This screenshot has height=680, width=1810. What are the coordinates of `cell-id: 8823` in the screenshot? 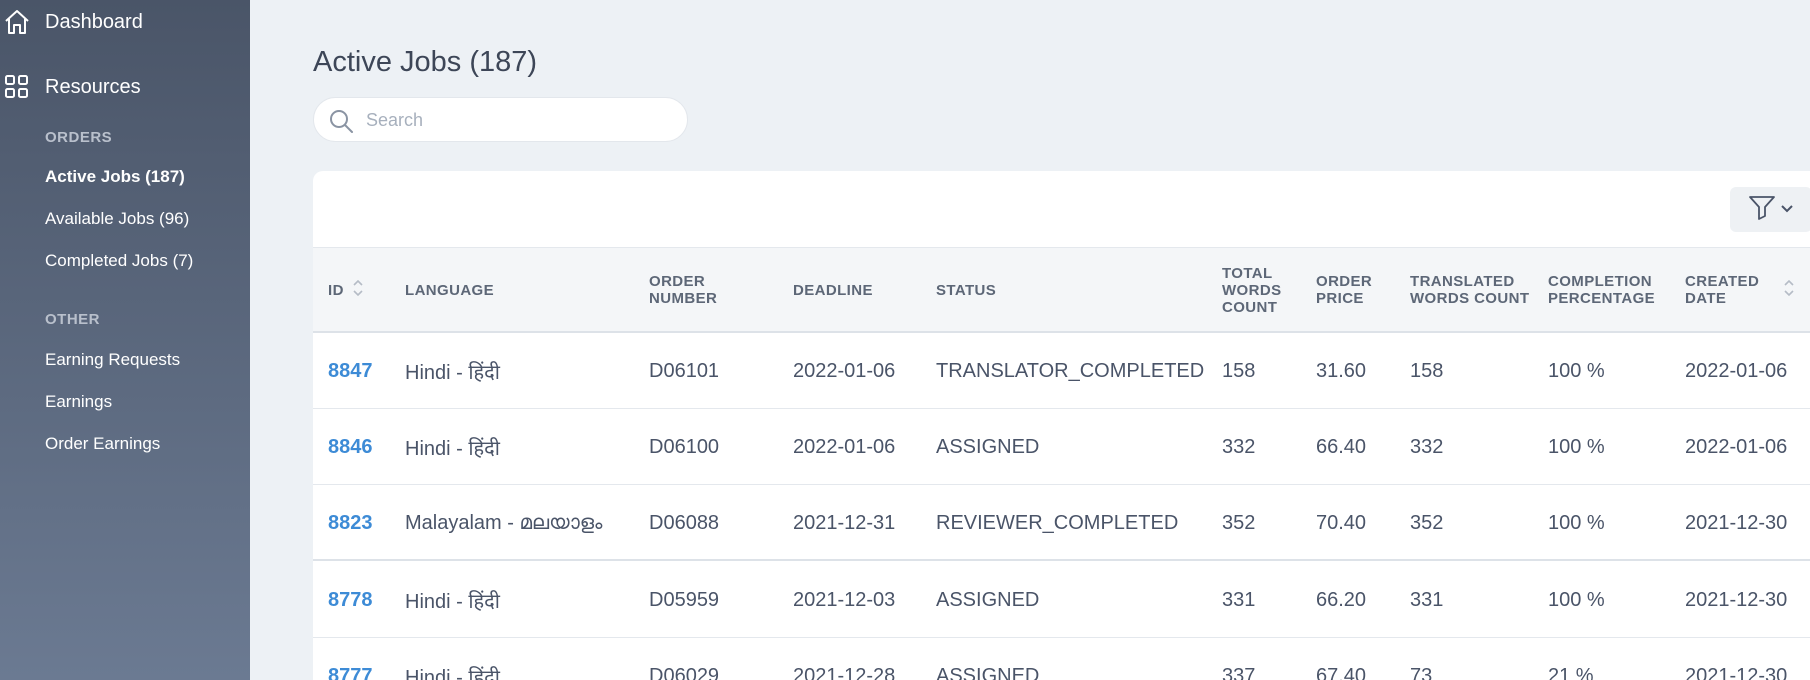 It's located at (350, 523).